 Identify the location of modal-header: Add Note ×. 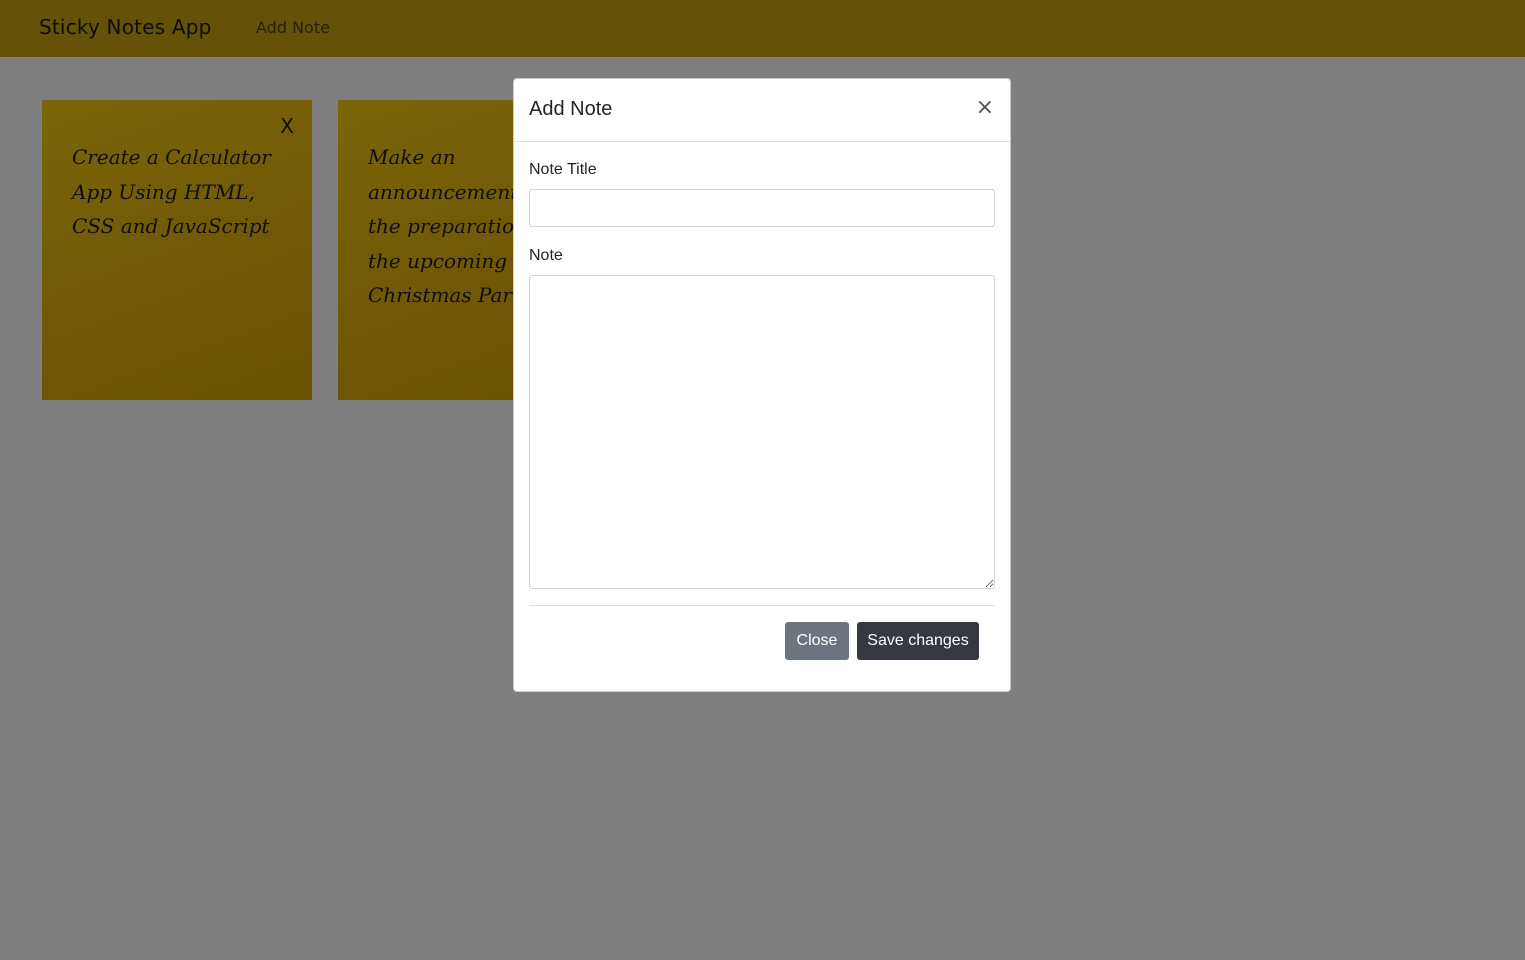
(762, 110).